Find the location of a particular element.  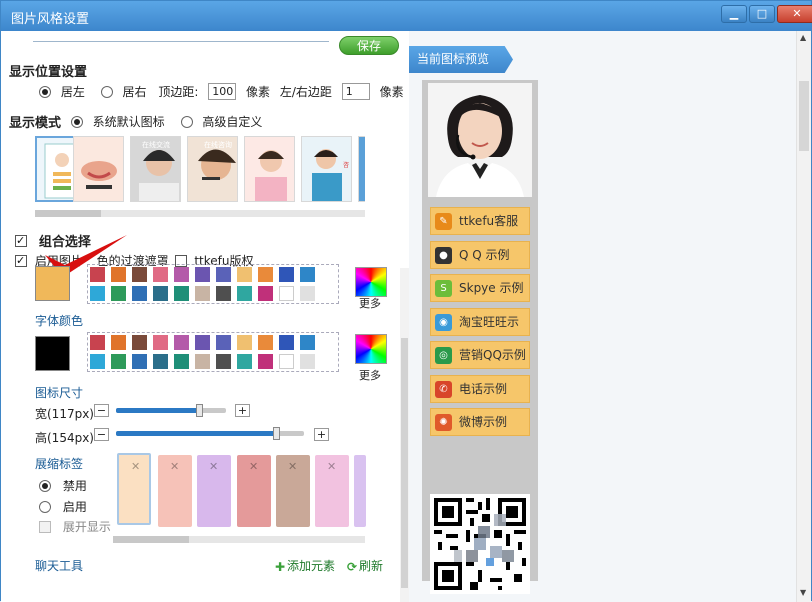

contact-button: S Skpye 示例 is located at coordinates (480, 288).